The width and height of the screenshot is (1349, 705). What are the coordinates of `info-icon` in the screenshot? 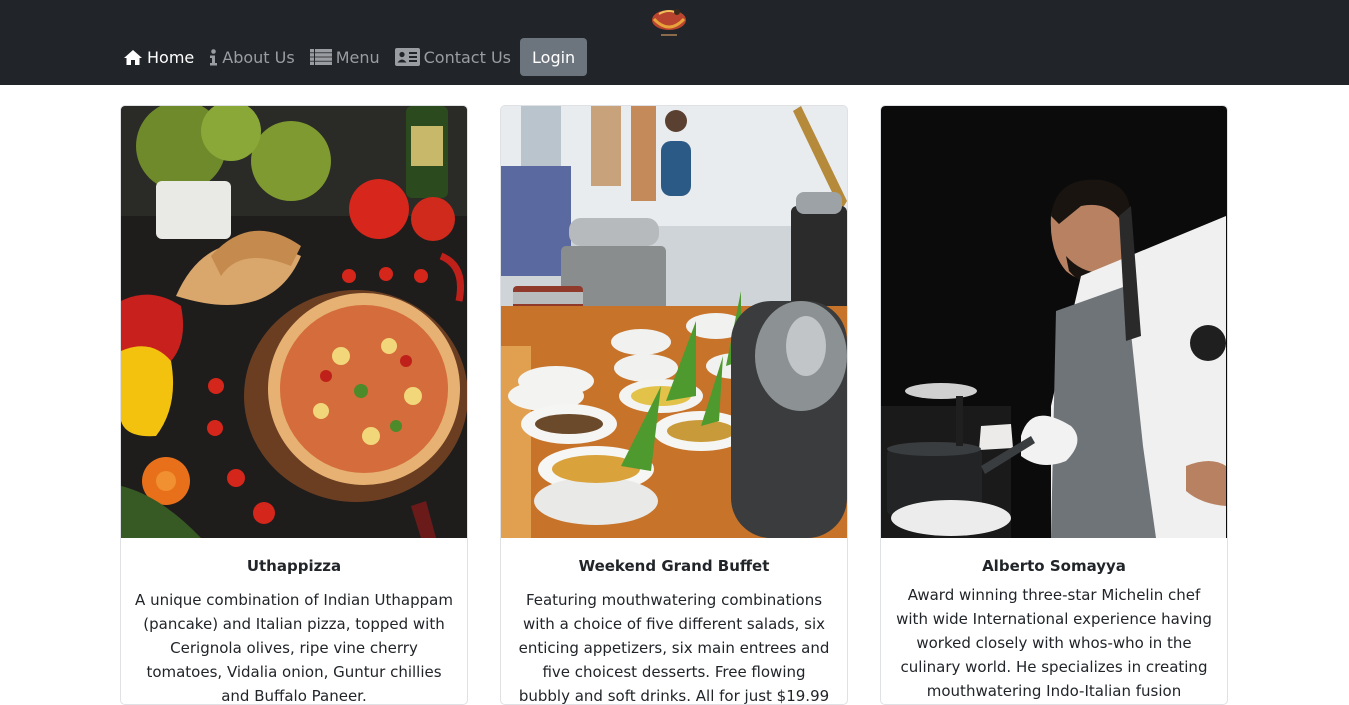 It's located at (213, 57).